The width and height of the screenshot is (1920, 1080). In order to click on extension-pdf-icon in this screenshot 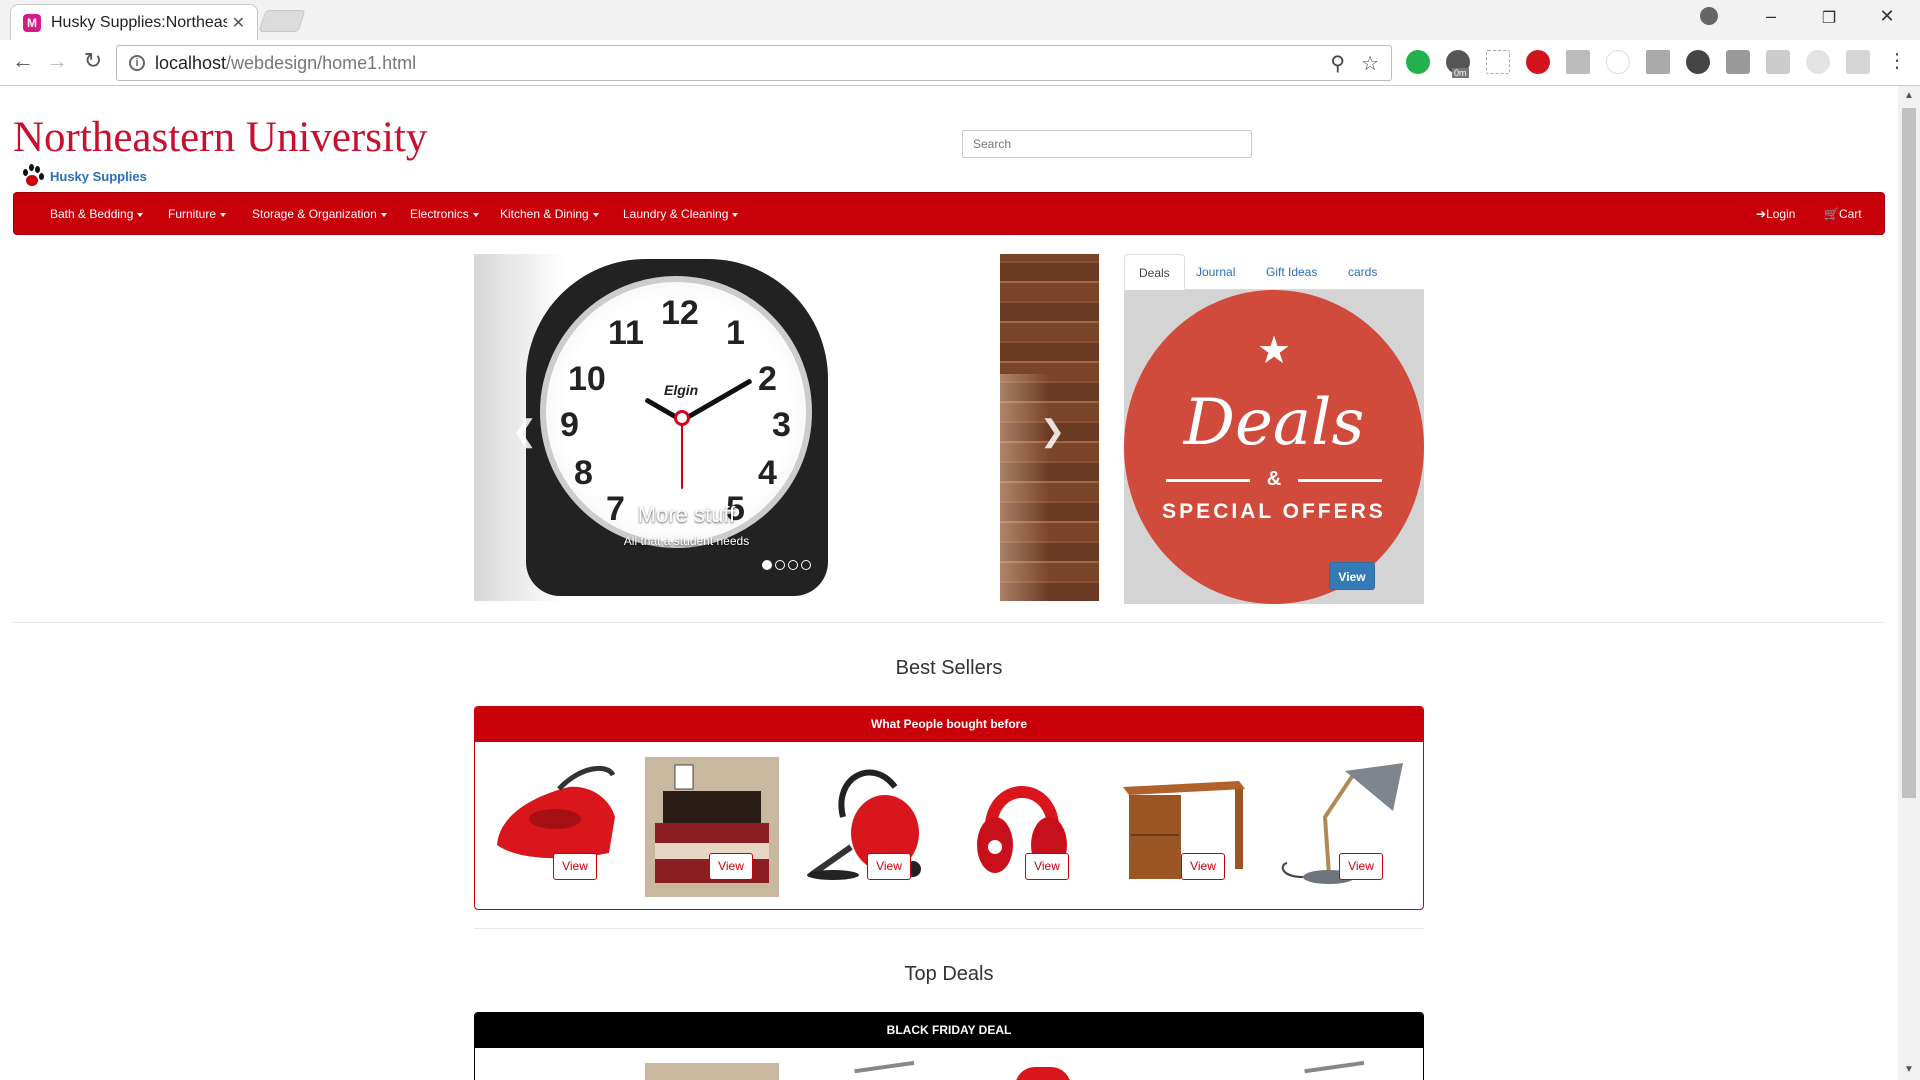, I will do `click(1578, 62)`.